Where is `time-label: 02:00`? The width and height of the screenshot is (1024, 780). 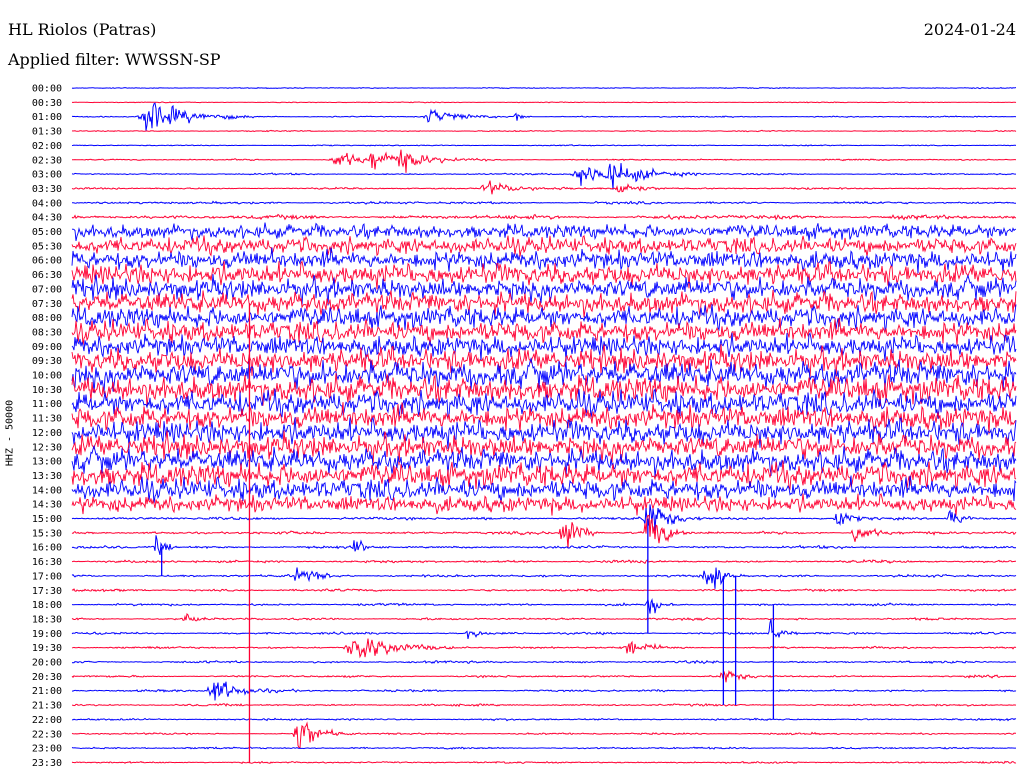
time-label: 02:00 is located at coordinates (47, 146).